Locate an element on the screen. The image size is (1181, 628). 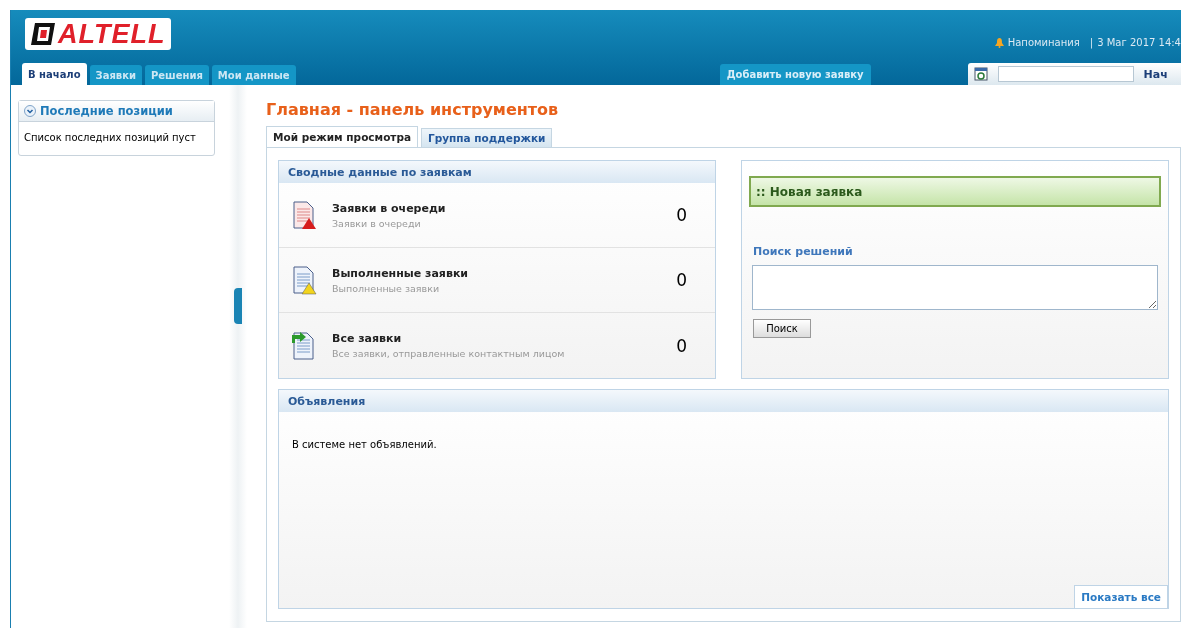
row-subtitle: Заявки в очереди is located at coordinates (377, 223).